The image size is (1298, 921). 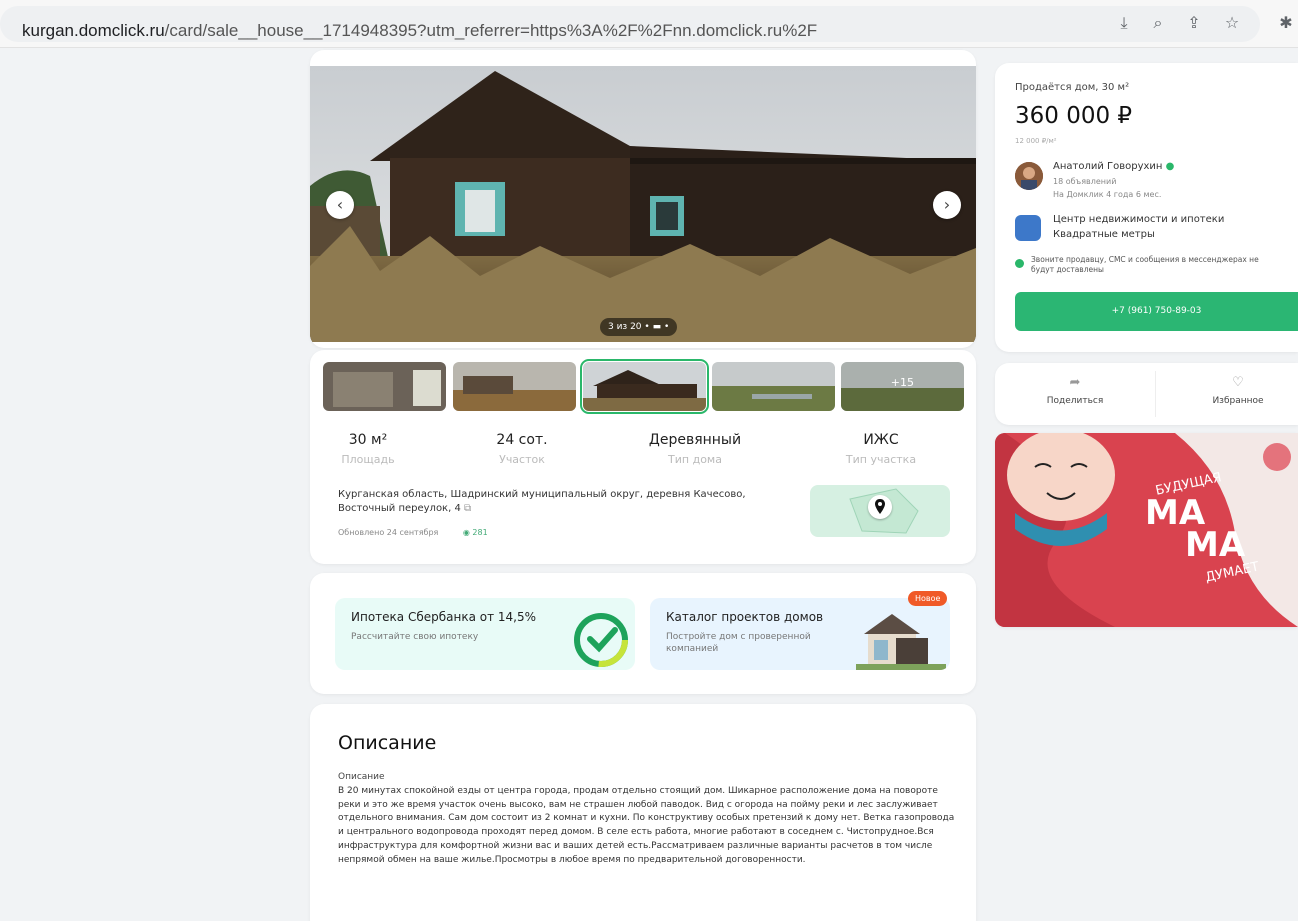 I want to click on share-arrow-icon: ➦, so click(x=1075, y=382).